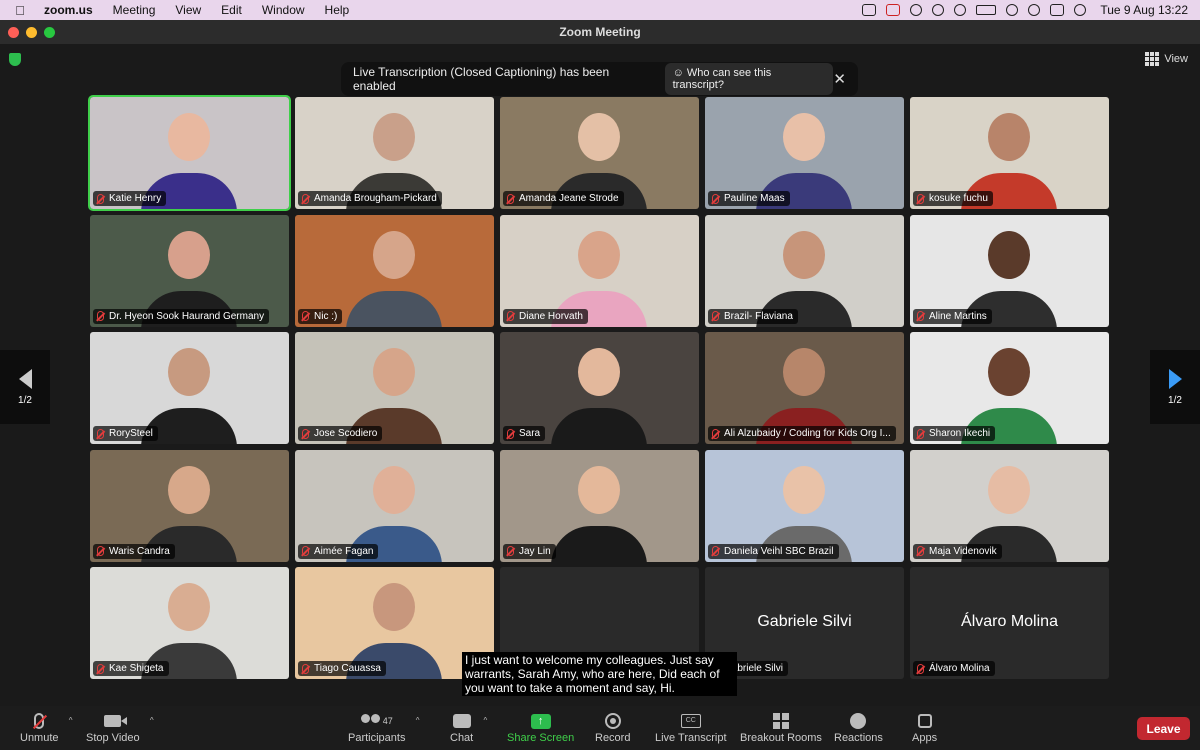  What do you see at coordinates (893, 10) in the screenshot?
I see `blocked-app-icon` at bounding box center [893, 10].